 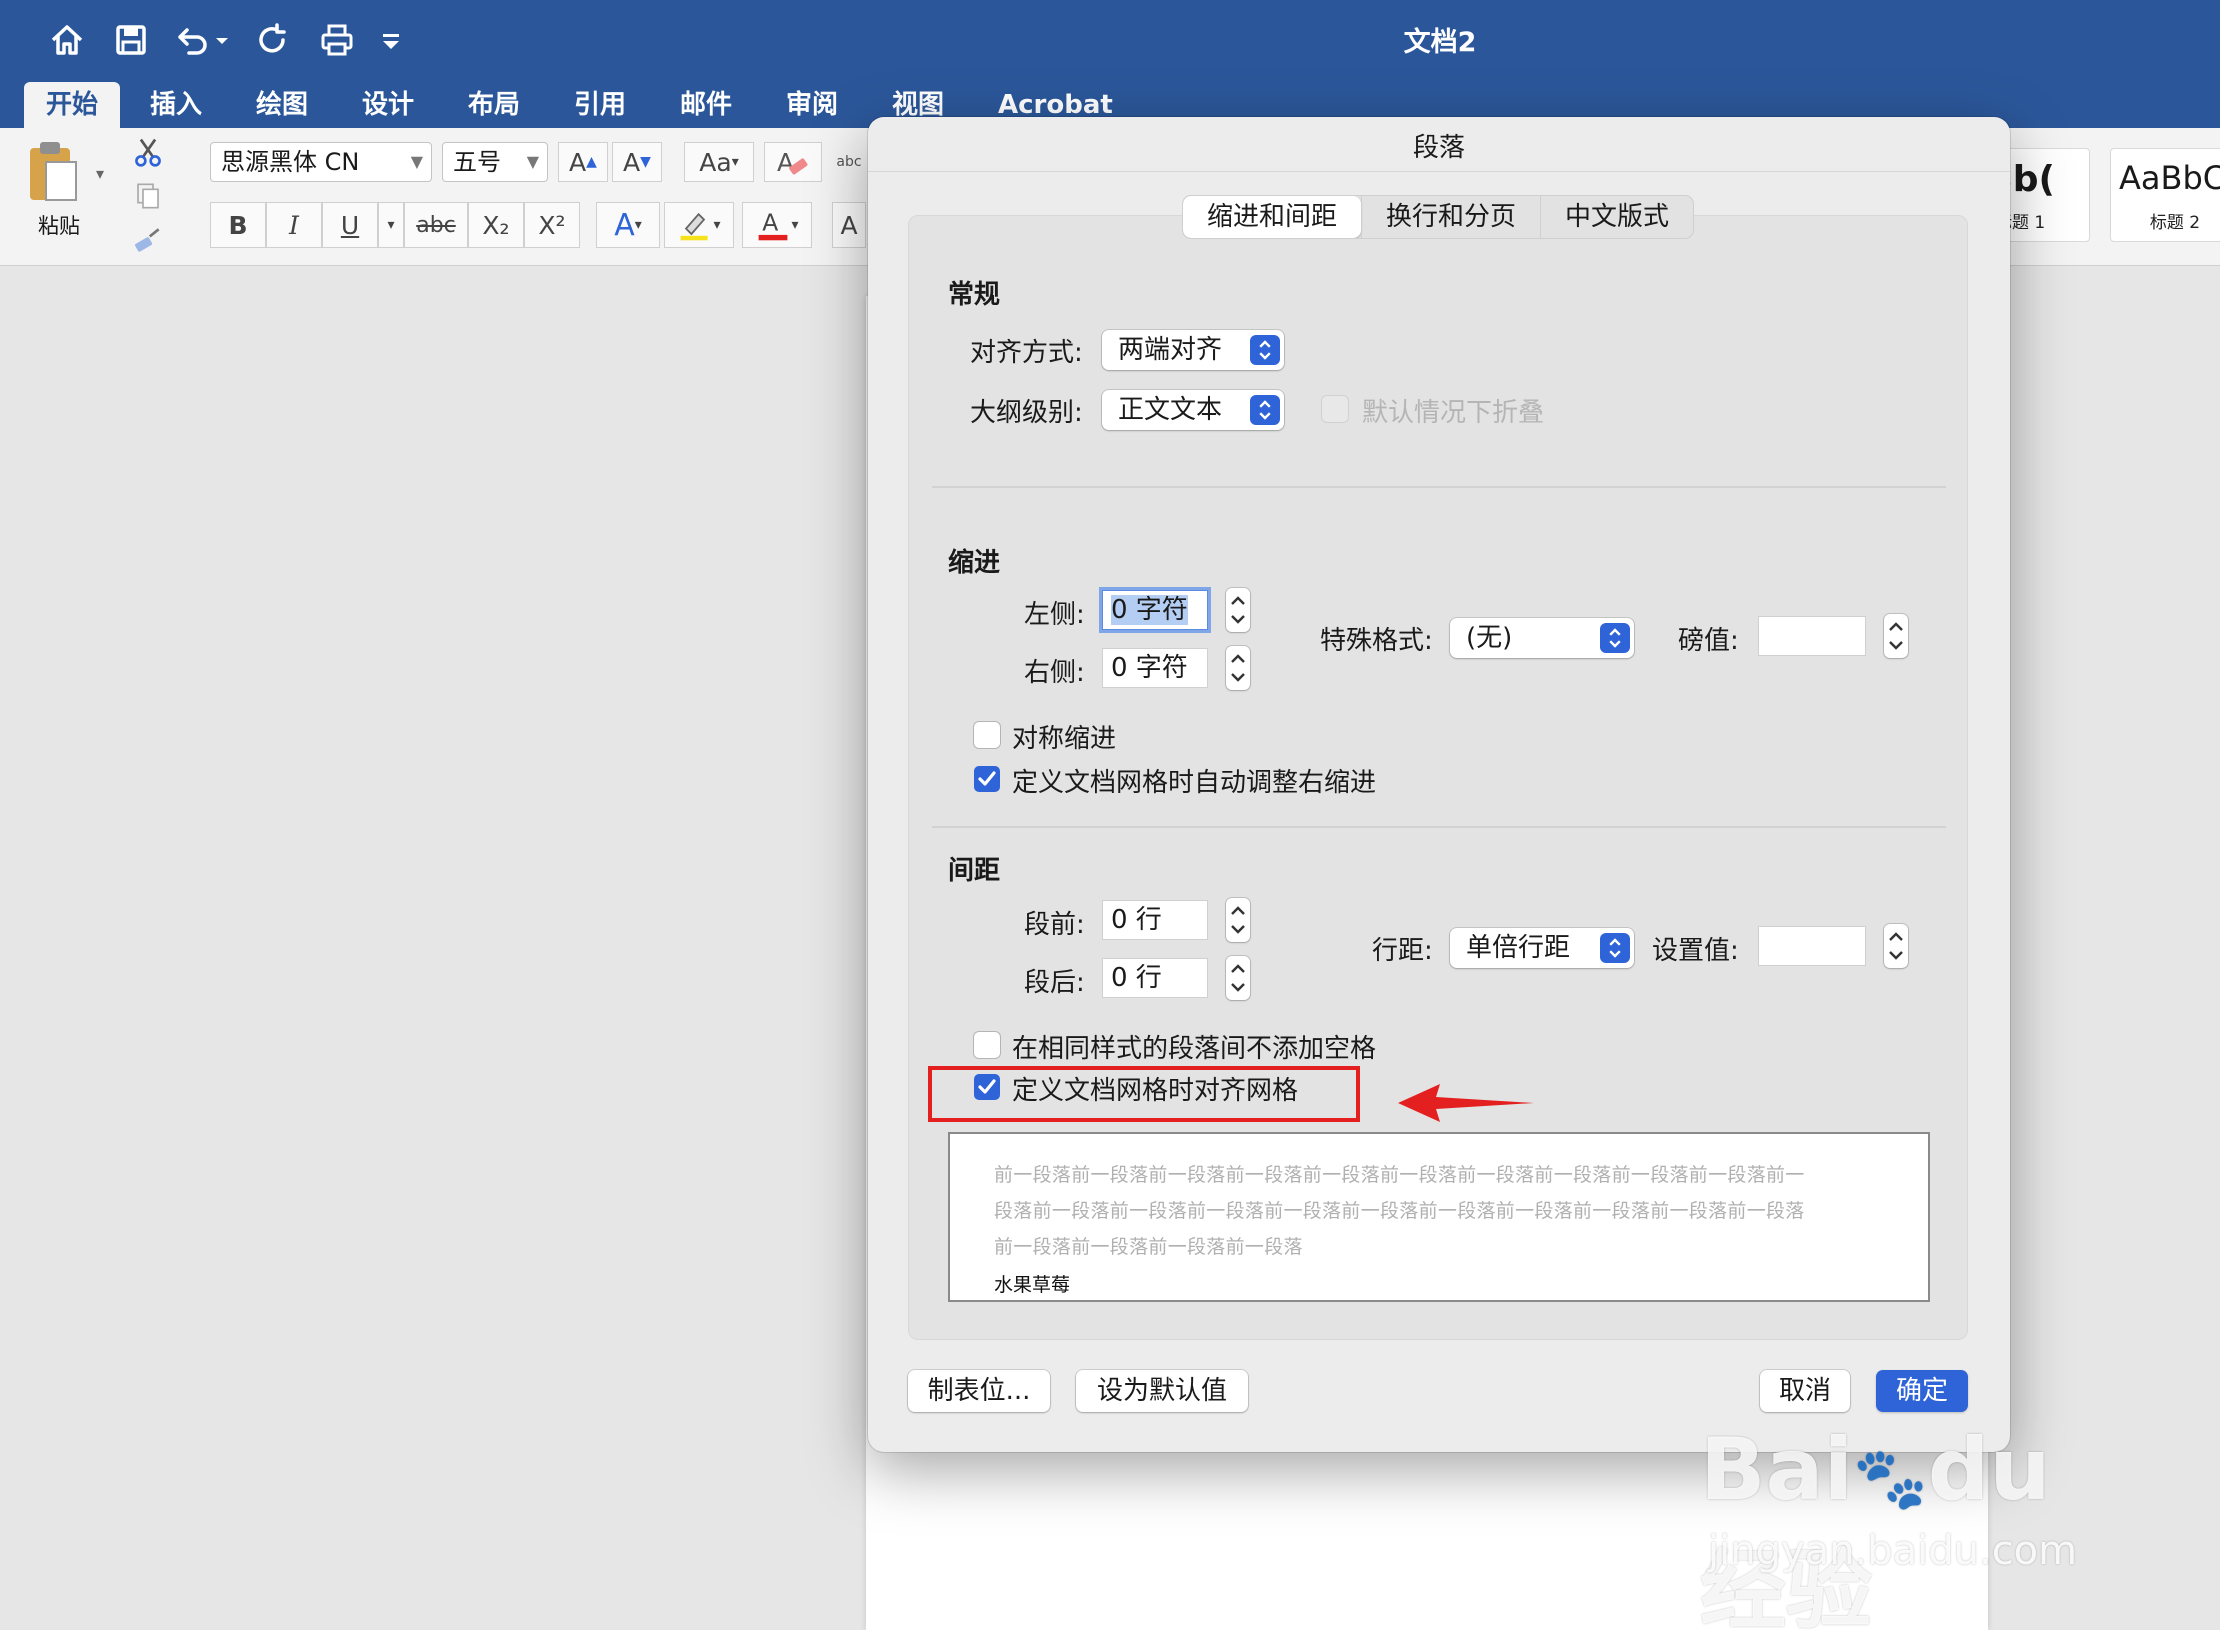 I want to click on auto-adjust-right-indent-label: 定义文档网格时自动调整右缩进, so click(x=1194, y=783).